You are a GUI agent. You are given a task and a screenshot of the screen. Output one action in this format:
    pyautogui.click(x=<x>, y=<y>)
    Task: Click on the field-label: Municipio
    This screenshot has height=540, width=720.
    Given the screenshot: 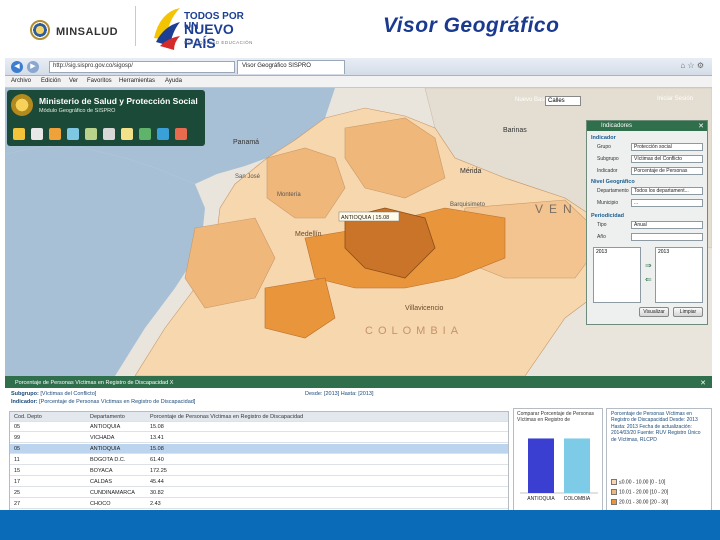 What is the action you would take?
    pyautogui.click(x=608, y=203)
    